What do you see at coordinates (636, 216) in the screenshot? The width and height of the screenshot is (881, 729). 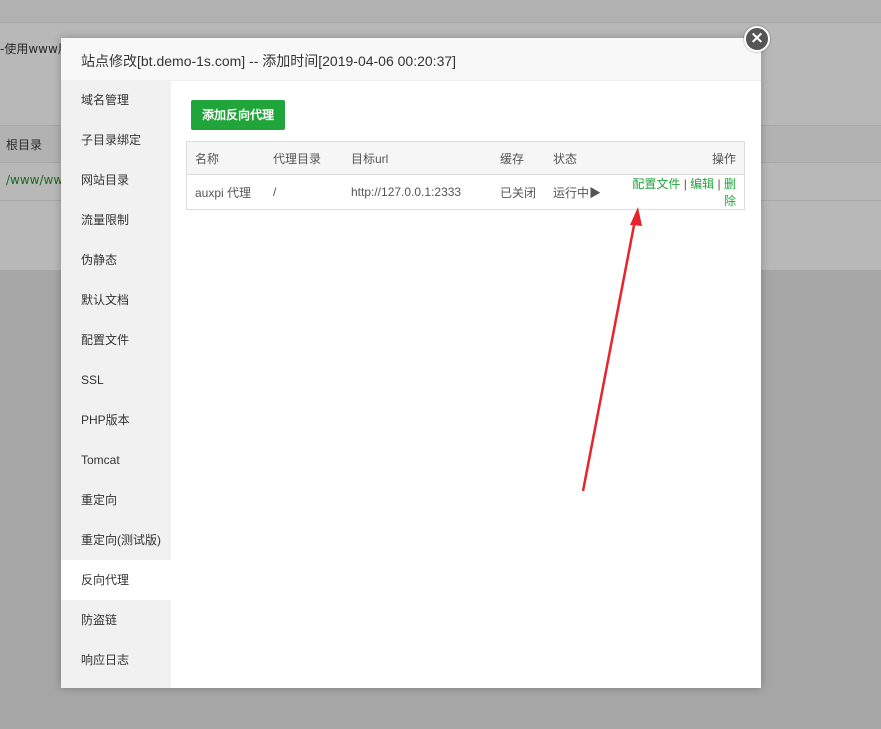 I see `arrow-head-icon` at bounding box center [636, 216].